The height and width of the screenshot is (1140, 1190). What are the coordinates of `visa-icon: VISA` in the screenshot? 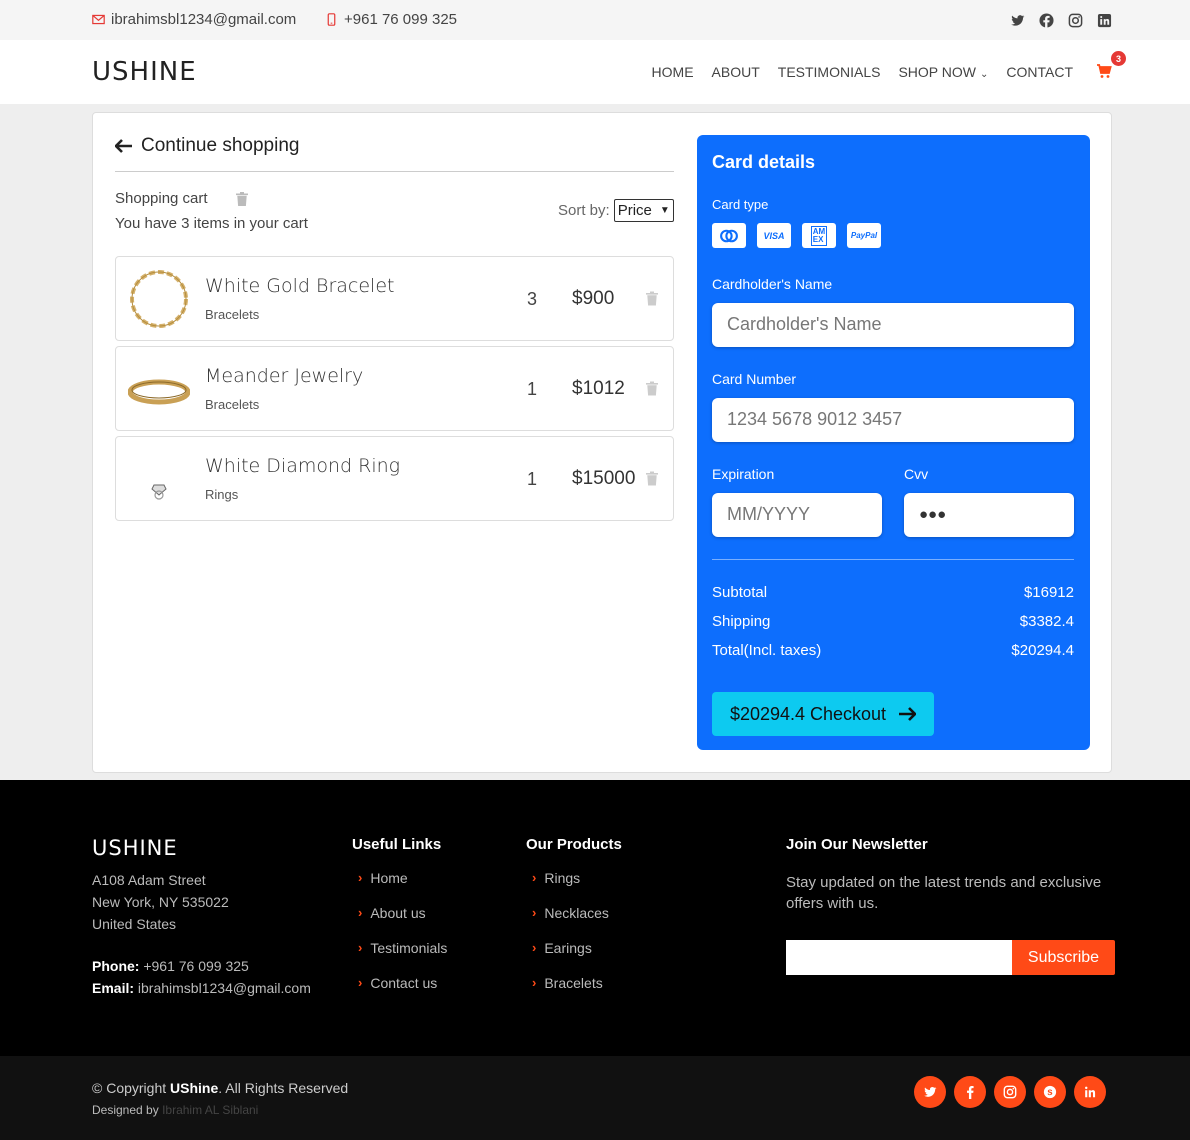 It's located at (774, 235).